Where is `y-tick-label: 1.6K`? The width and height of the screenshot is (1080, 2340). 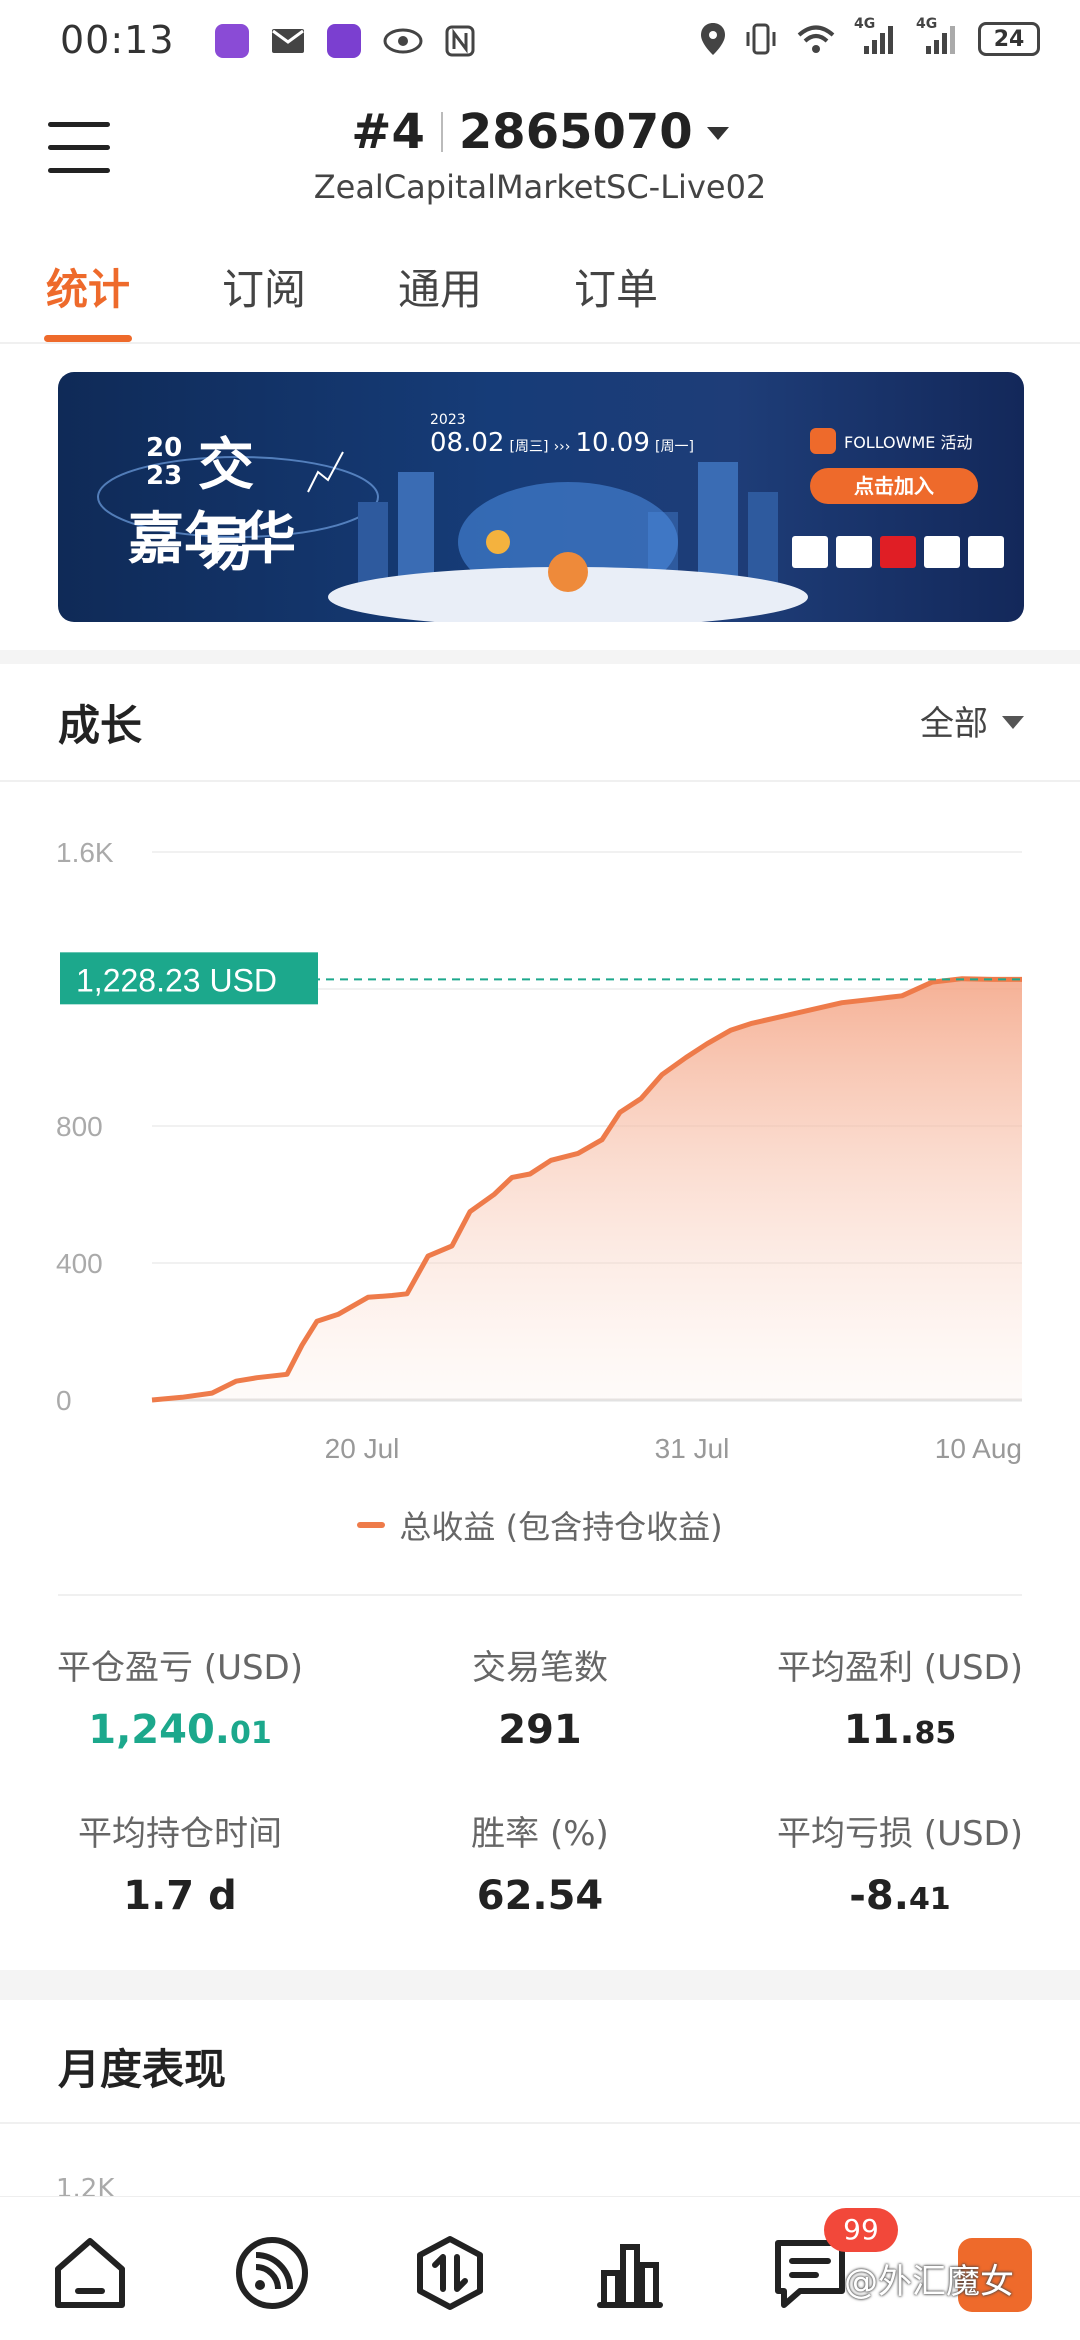
y-tick-label: 1.6K is located at coordinates (85, 852).